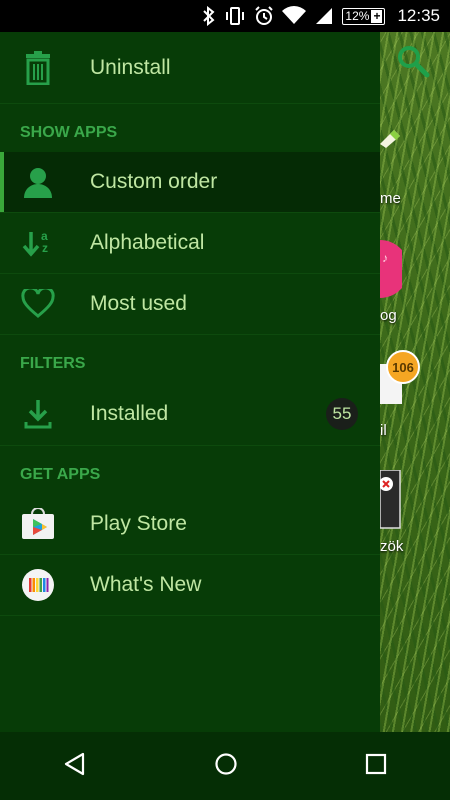  I want to click on download-icon, so click(38, 414).